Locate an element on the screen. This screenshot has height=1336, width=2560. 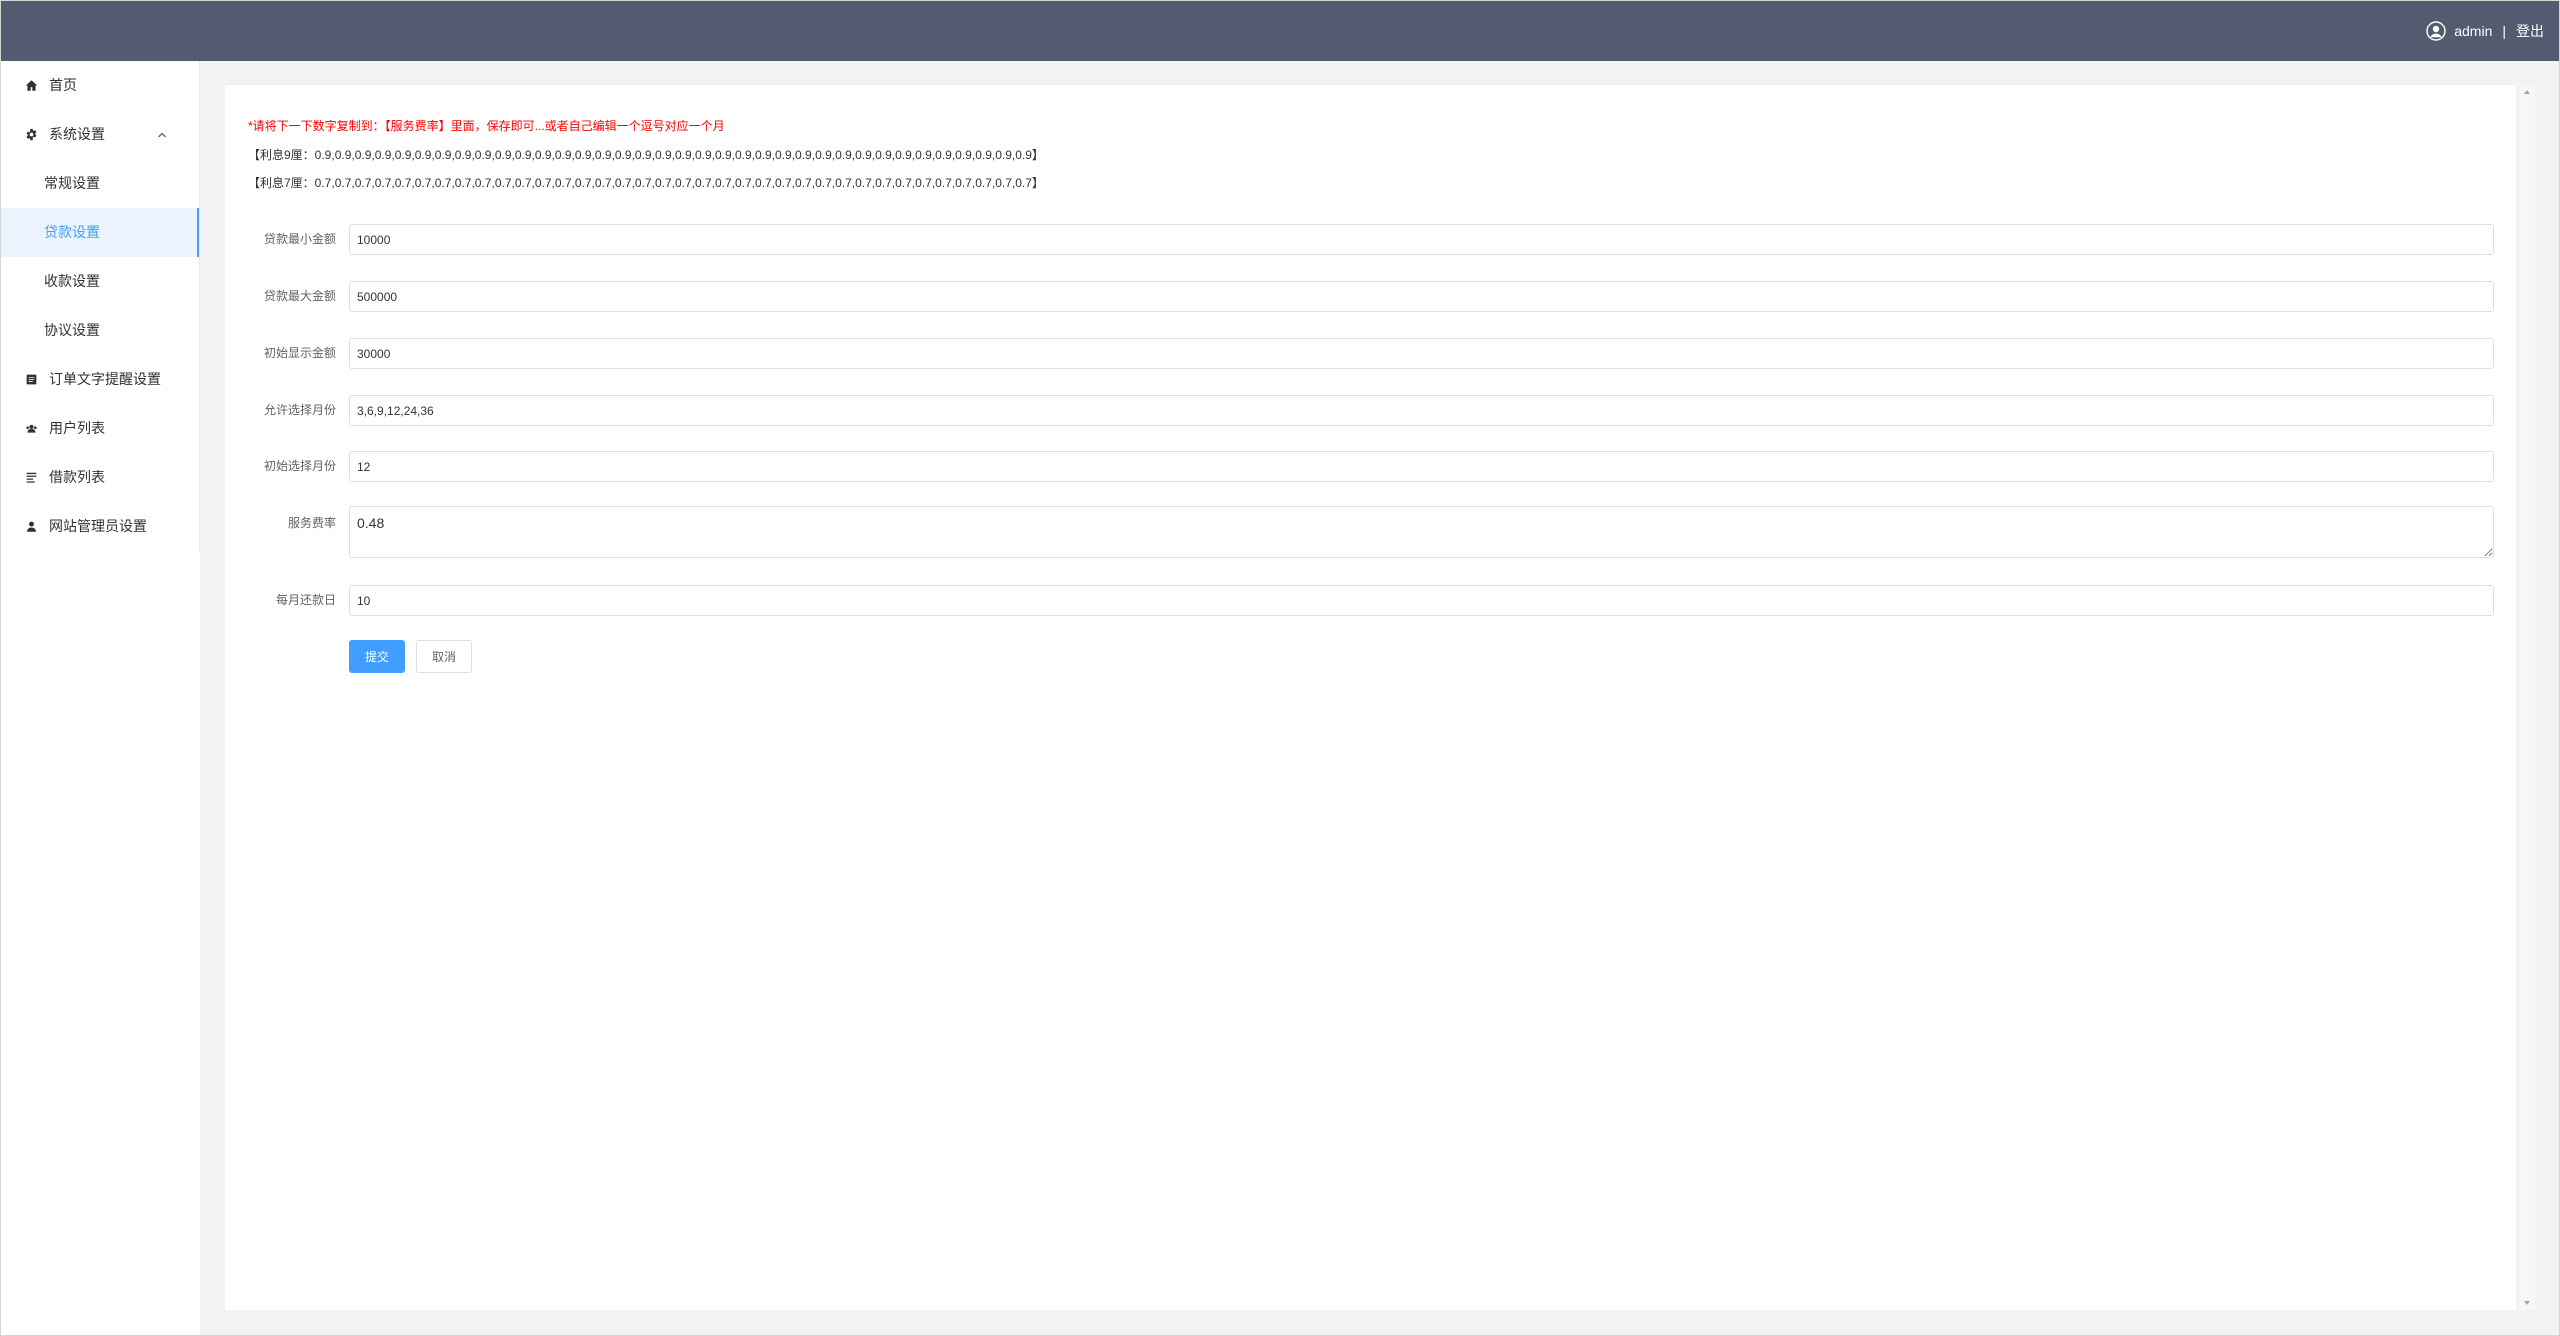
sidebar-item-label: 系统设置 is located at coordinates (77, 134).